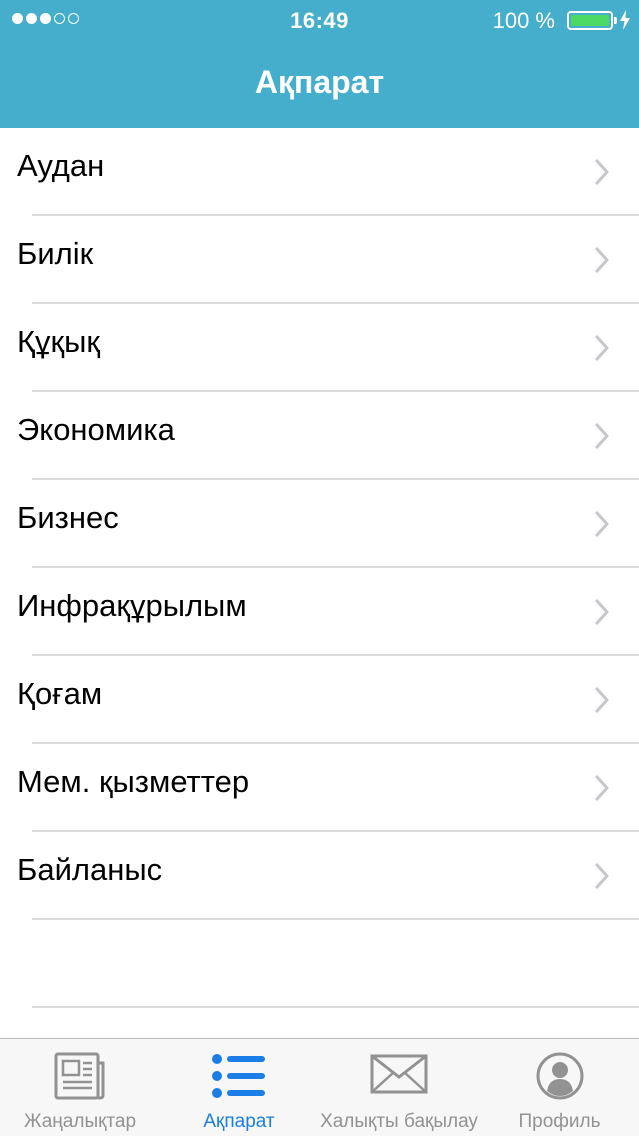  Describe the element at coordinates (58, 341) in the screenshot. I see `list-item-label: Құқық` at that location.